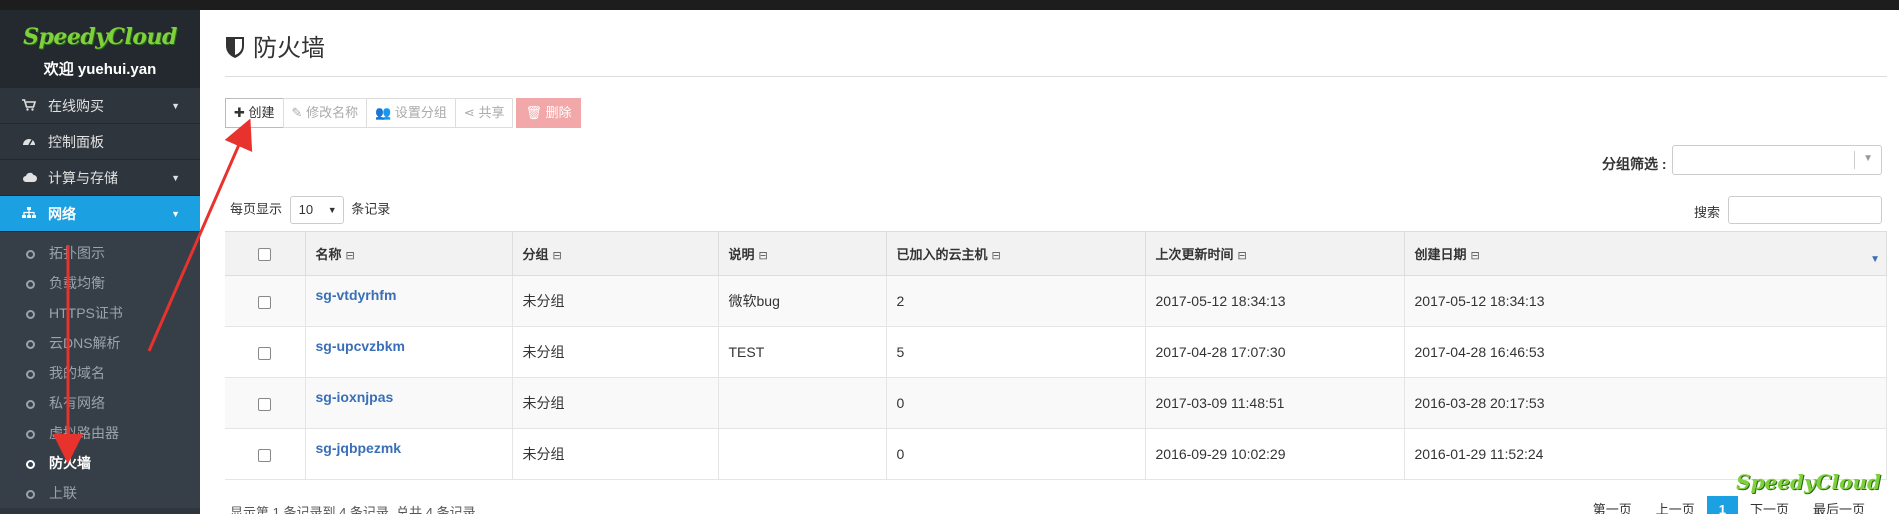 Image resolution: width=1899 pixels, height=514 pixels. I want to click on submenu-item-my-domains: 我的域名, so click(100, 373).